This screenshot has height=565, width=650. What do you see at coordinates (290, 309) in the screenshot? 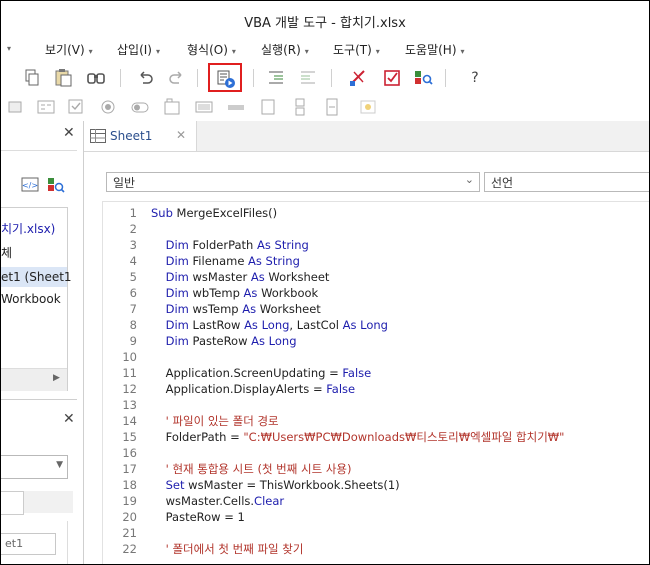
I see `identifier-token: Worksheet` at bounding box center [290, 309].